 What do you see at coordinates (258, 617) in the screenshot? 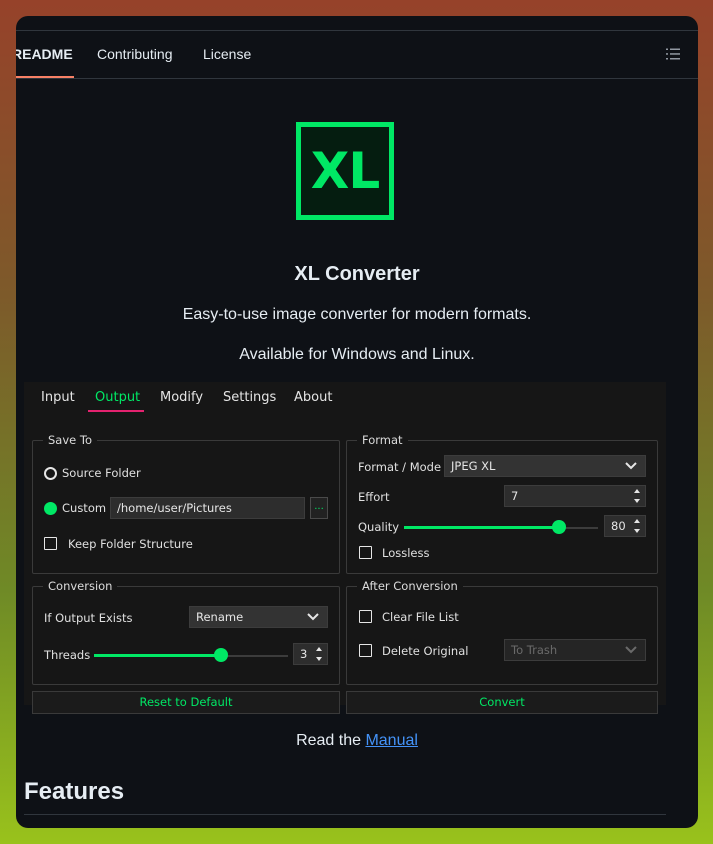
I see `if-exists-select: Rename` at bounding box center [258, 617].